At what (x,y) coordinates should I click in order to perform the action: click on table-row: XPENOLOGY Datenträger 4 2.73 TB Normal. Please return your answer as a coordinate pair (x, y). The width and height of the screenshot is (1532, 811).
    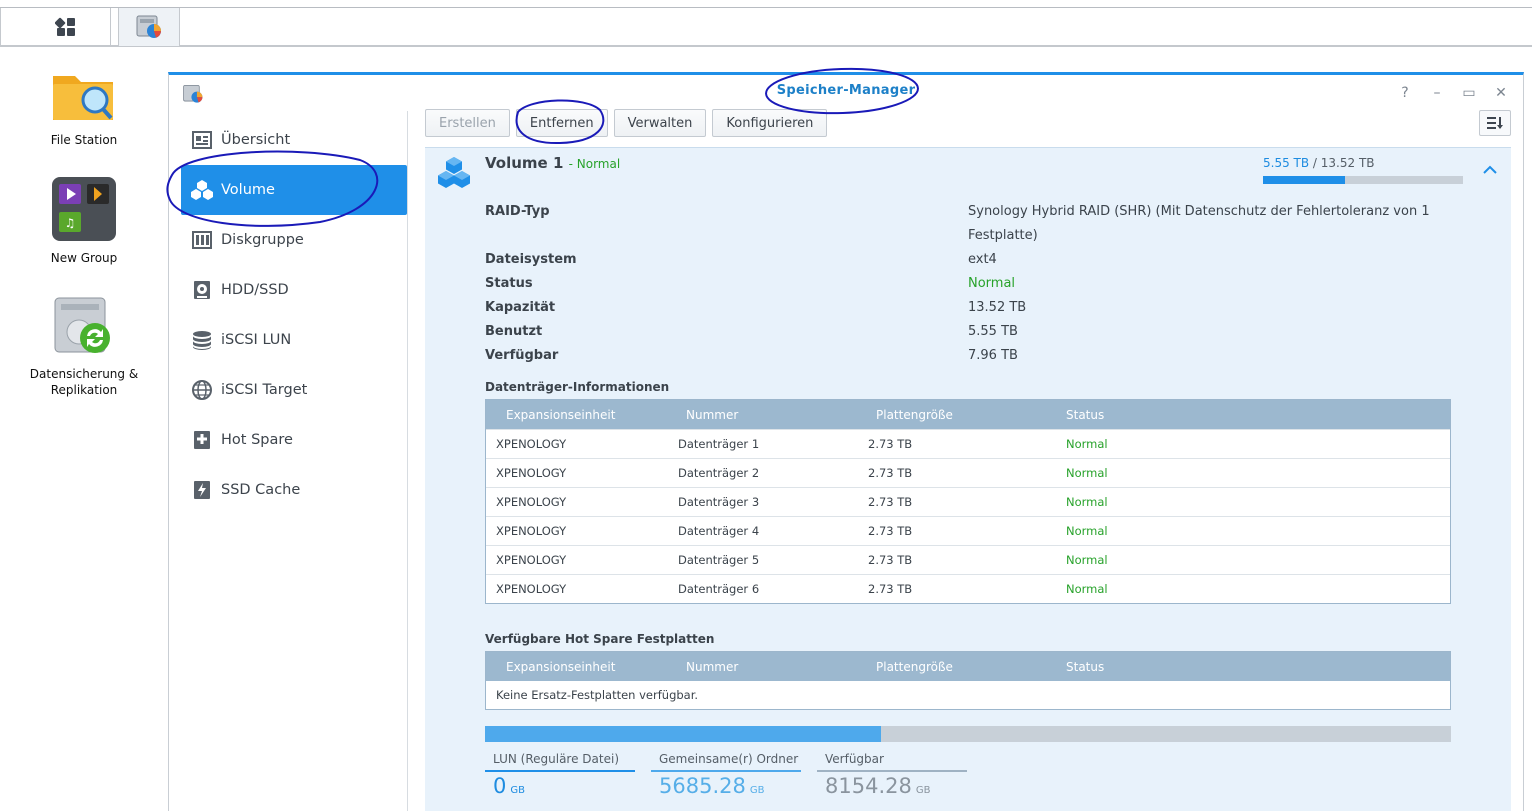
    Looking at the image, I should click on (968, 530).